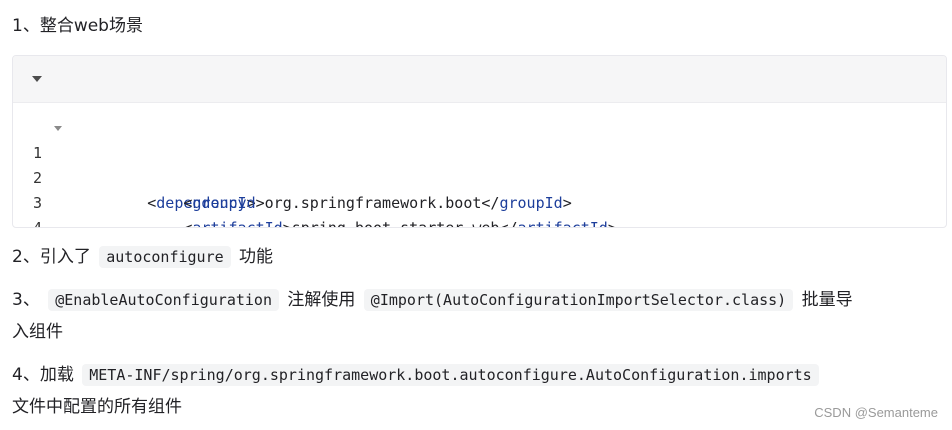 This screenshot has width=952, height=430. I want to click on watermark: CSDN @Semanteme, so click(876, 412).